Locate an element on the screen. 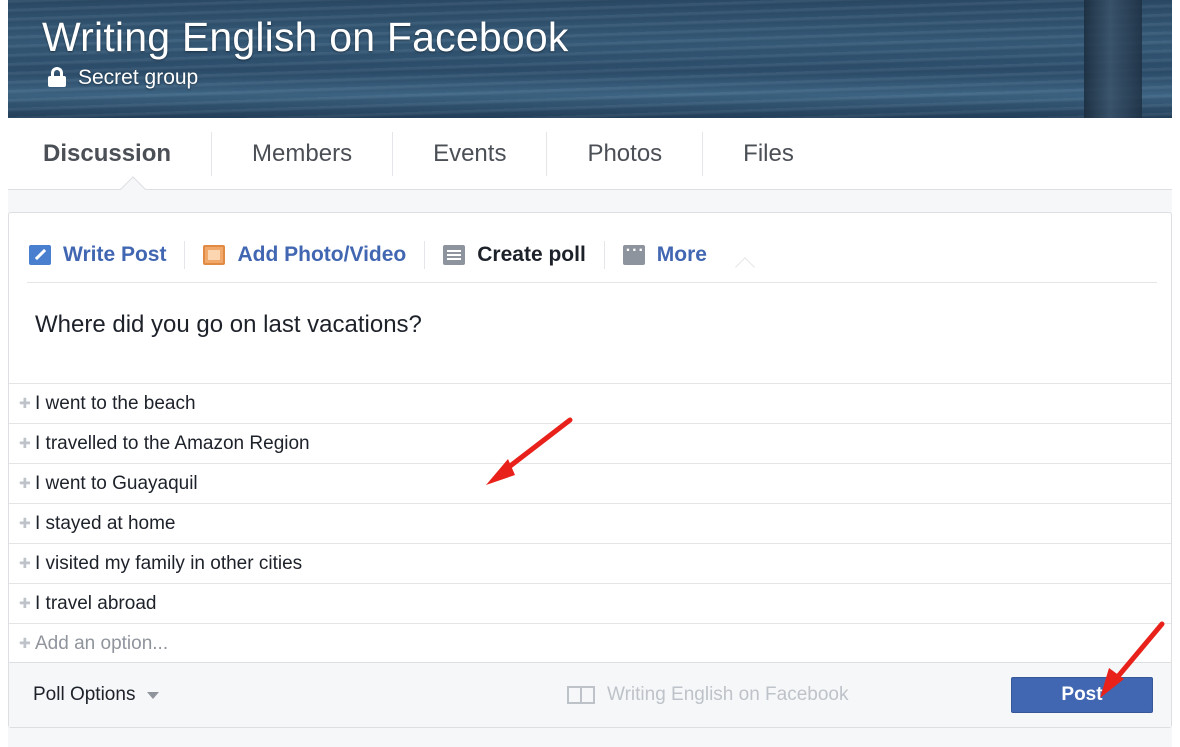 This screenshot has height=747, width=1180. privacy-label: Secret group is located at coordinates (138, 77).